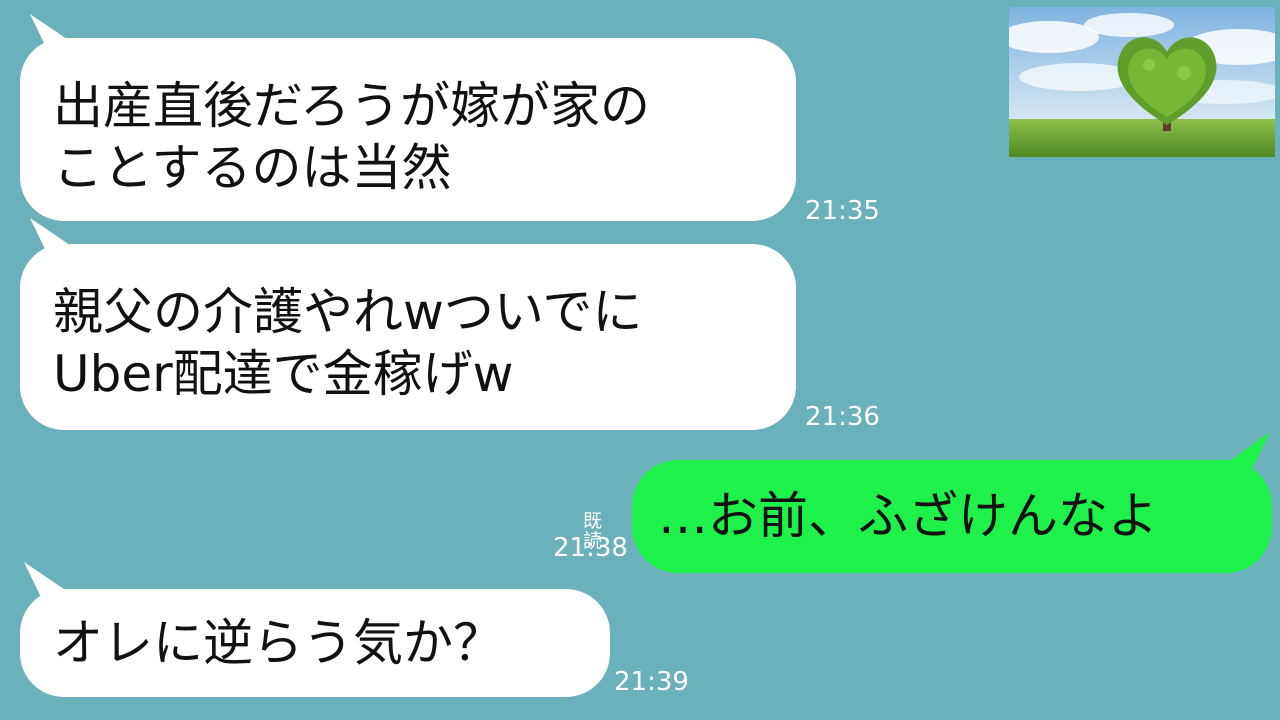 The image size is (1280, 720). I want to click on message-bubble: …お前、ふざけんなよ, so click(952, 516).